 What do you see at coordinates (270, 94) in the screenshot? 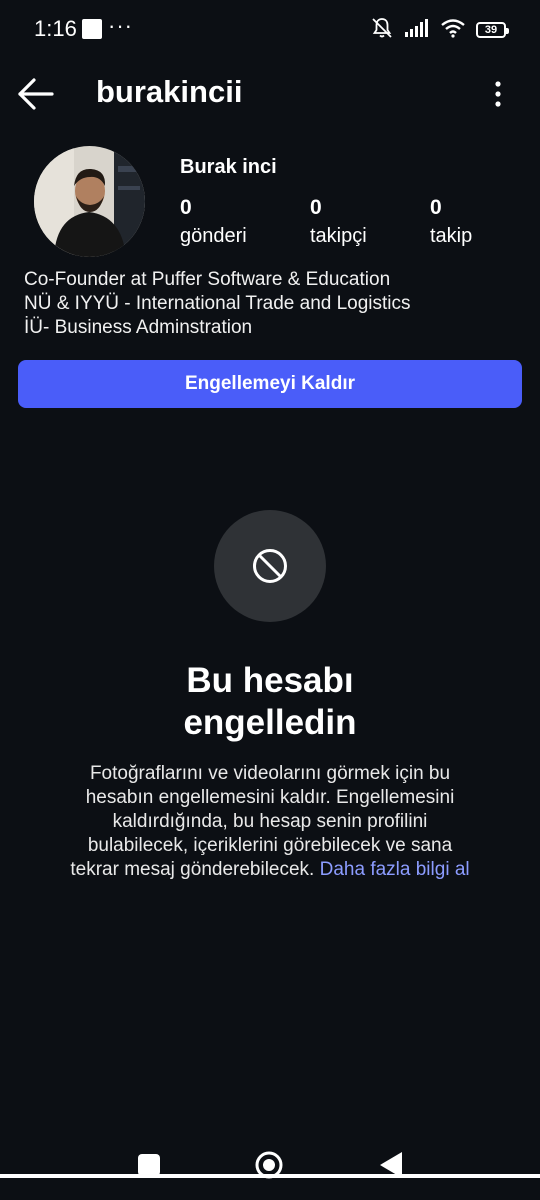
I see `profile-header: burakincii` at bounding box center [270, 94].